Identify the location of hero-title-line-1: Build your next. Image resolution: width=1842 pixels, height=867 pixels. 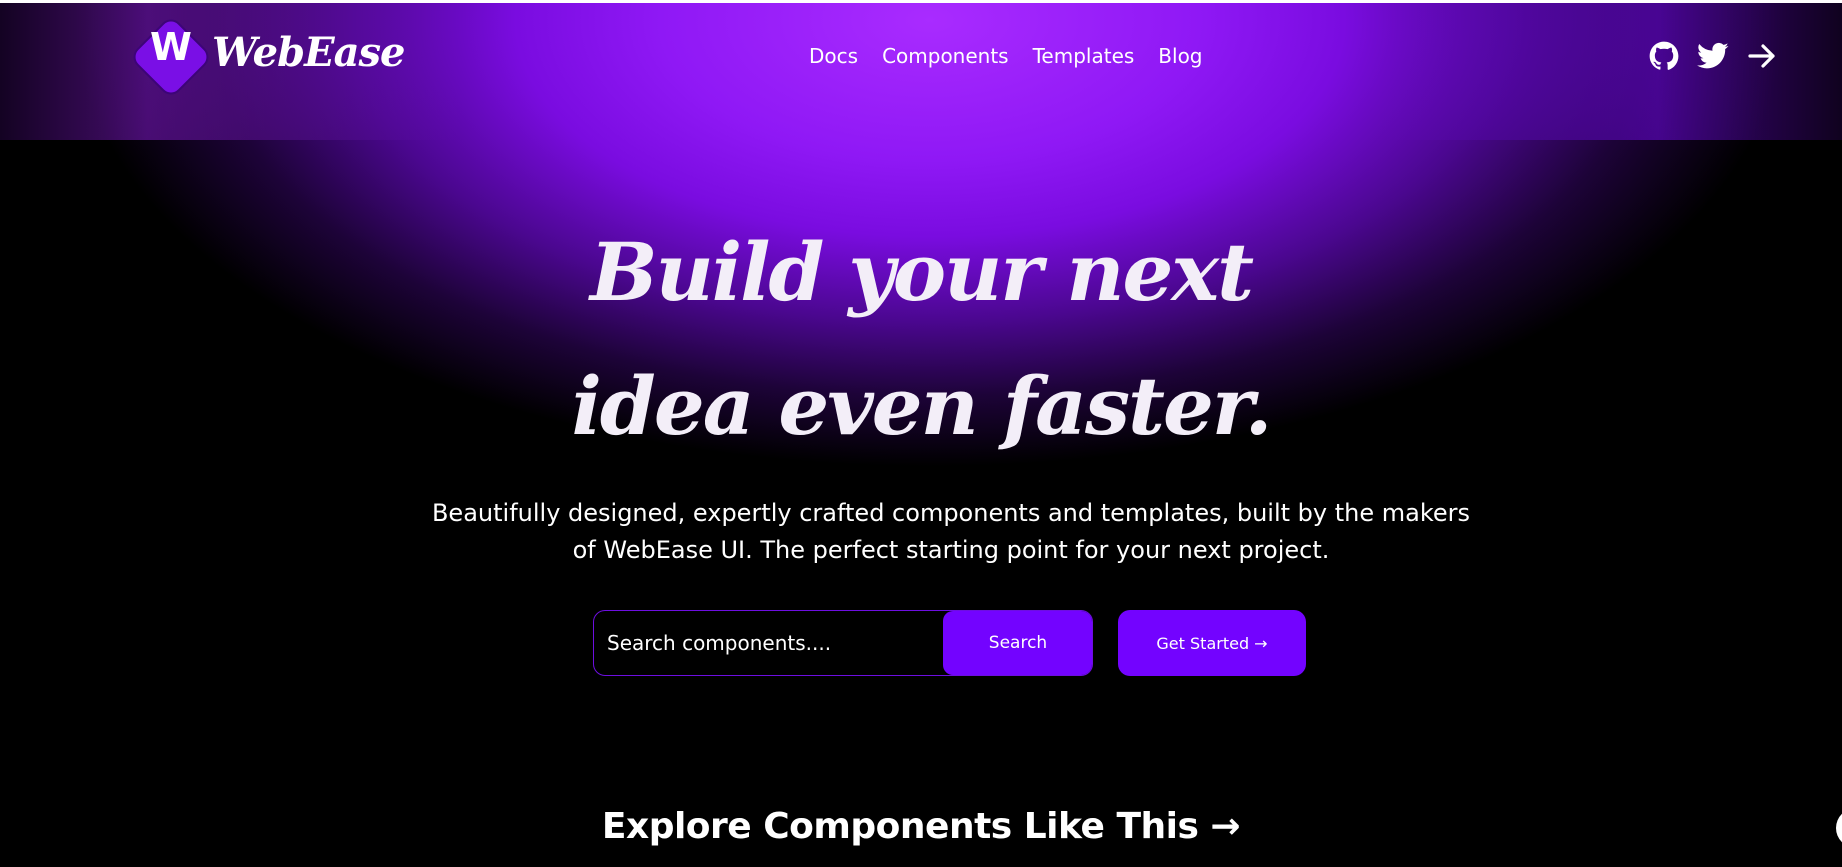
(921, 272).